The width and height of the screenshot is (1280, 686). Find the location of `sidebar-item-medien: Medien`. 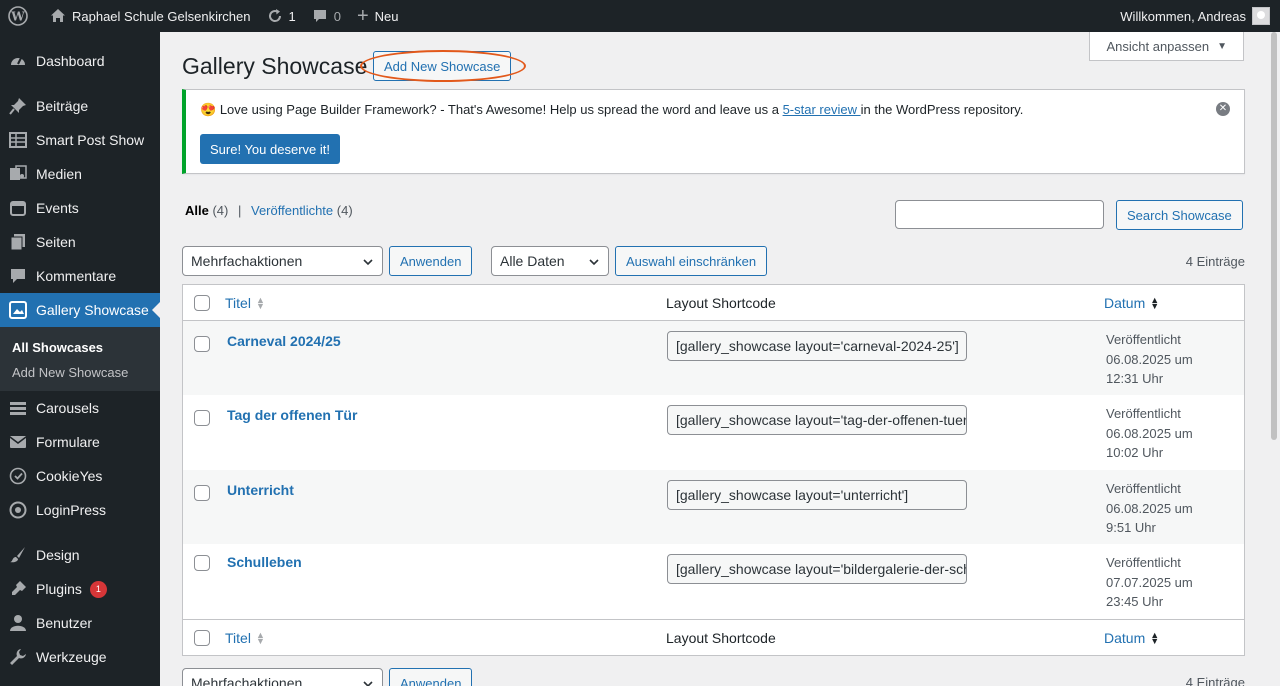

sidebar-item-medien: Medien is located at coordinates (80, 174).